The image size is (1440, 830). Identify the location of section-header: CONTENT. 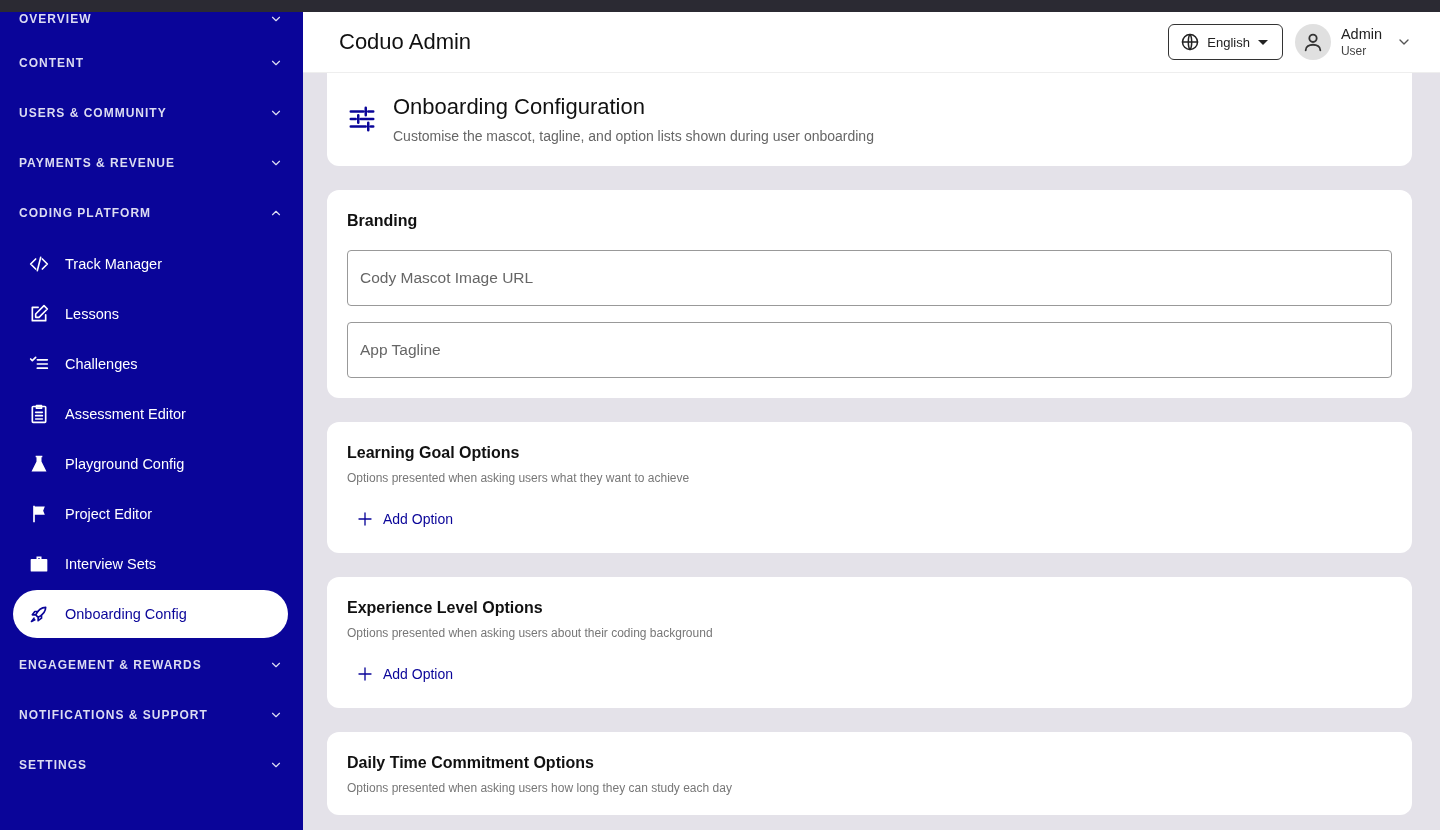
(151, 63).